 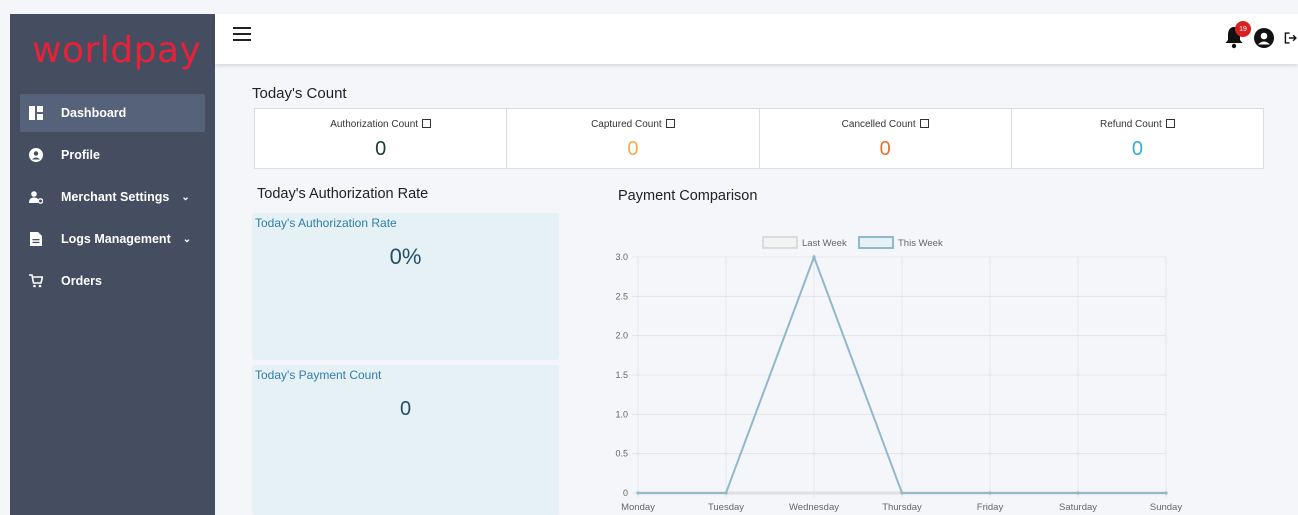 What do you see at coordinates (621, 336) in the screenshot?
I see `y-tick-label: 2.0` at bounding box center [621, 336].